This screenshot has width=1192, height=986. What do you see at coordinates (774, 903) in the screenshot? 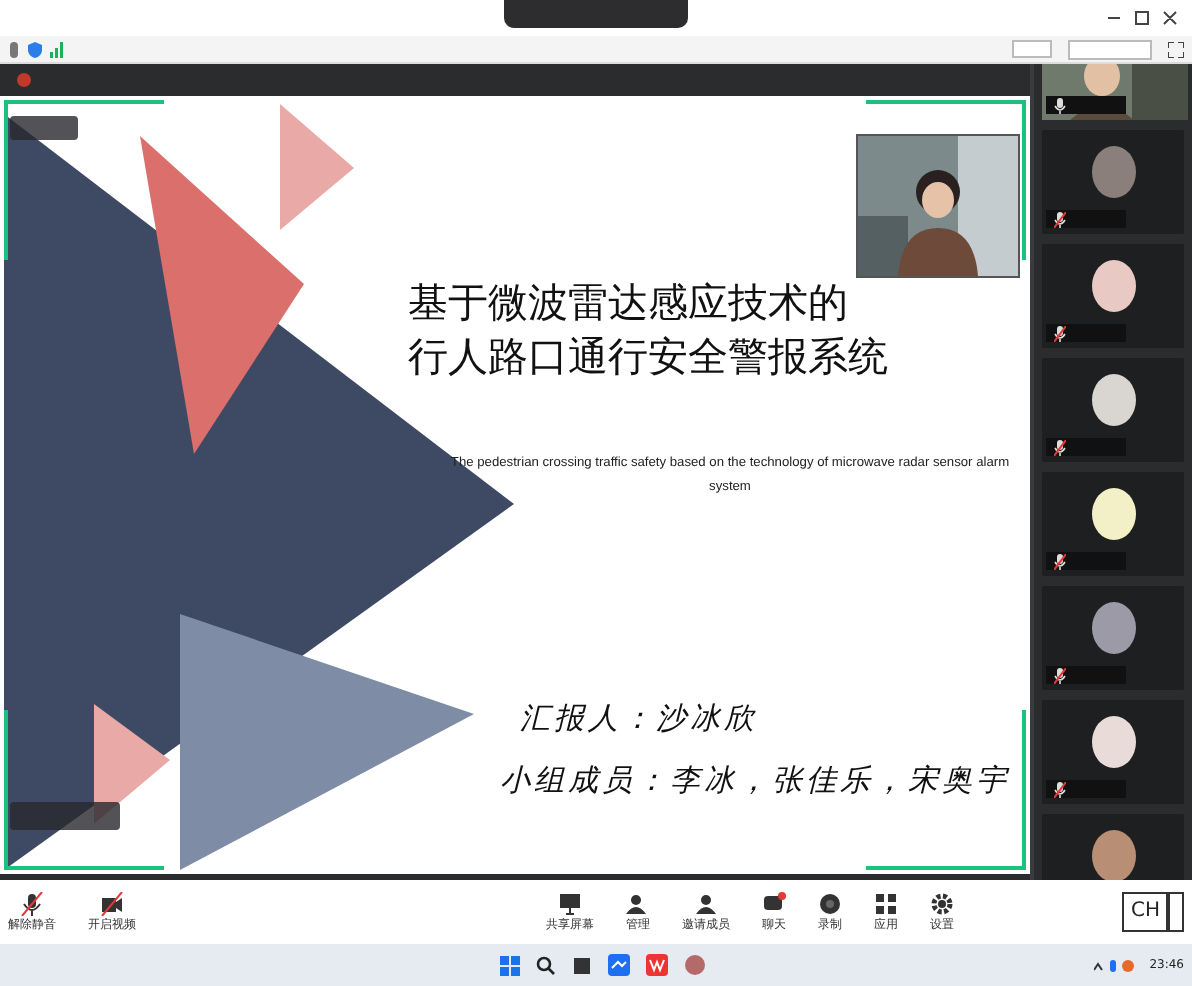
I see `chat-icon` at bounding box center [774, 903].